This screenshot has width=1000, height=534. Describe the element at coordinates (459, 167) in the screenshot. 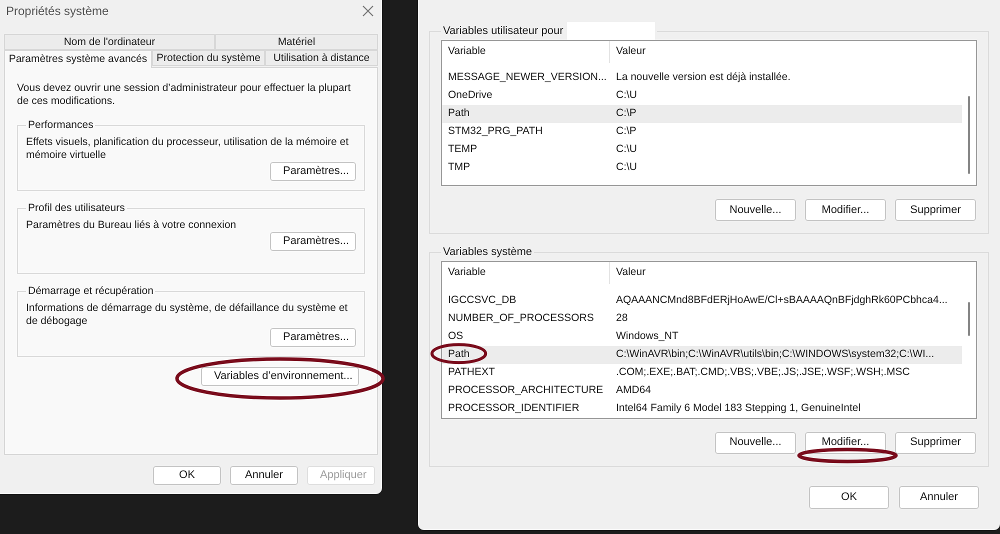

I see `variable-name: TMP` at that location.